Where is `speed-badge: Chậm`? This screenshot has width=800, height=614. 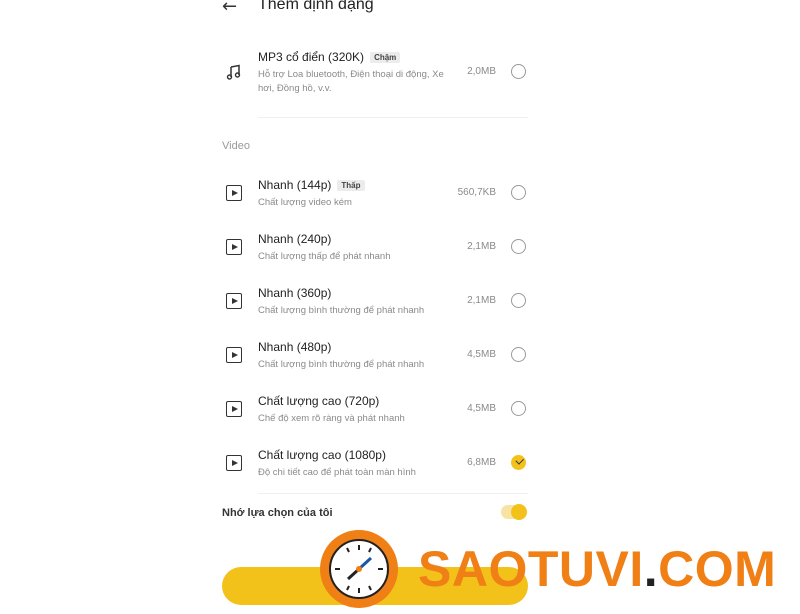
speed-badge: Chậm is located at coordinates (385, 58).